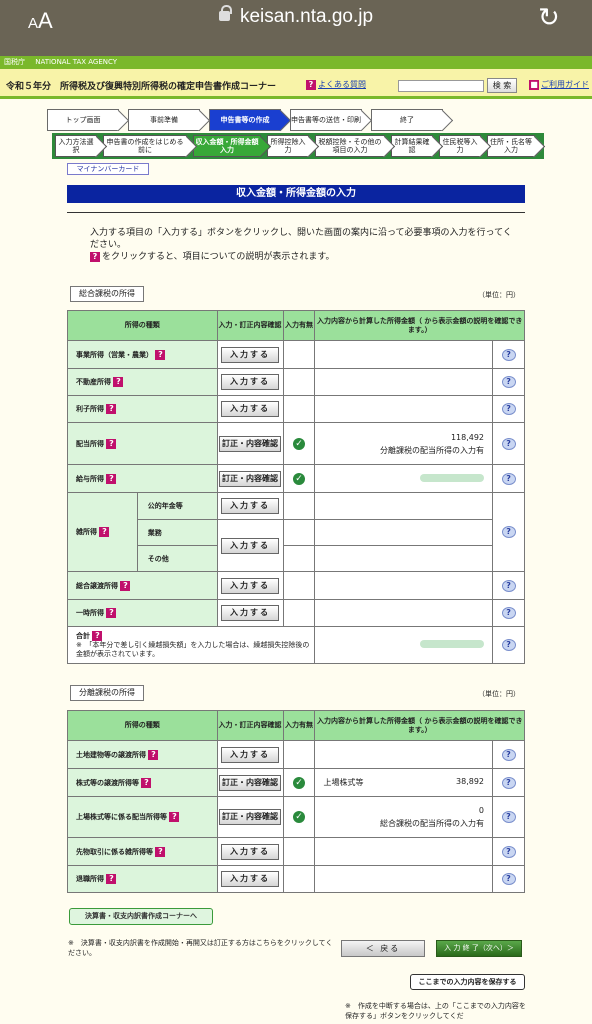 Image resolution: width=592 pixels, height=1024 pixels. I want to click on search-input, so click(441, 86).